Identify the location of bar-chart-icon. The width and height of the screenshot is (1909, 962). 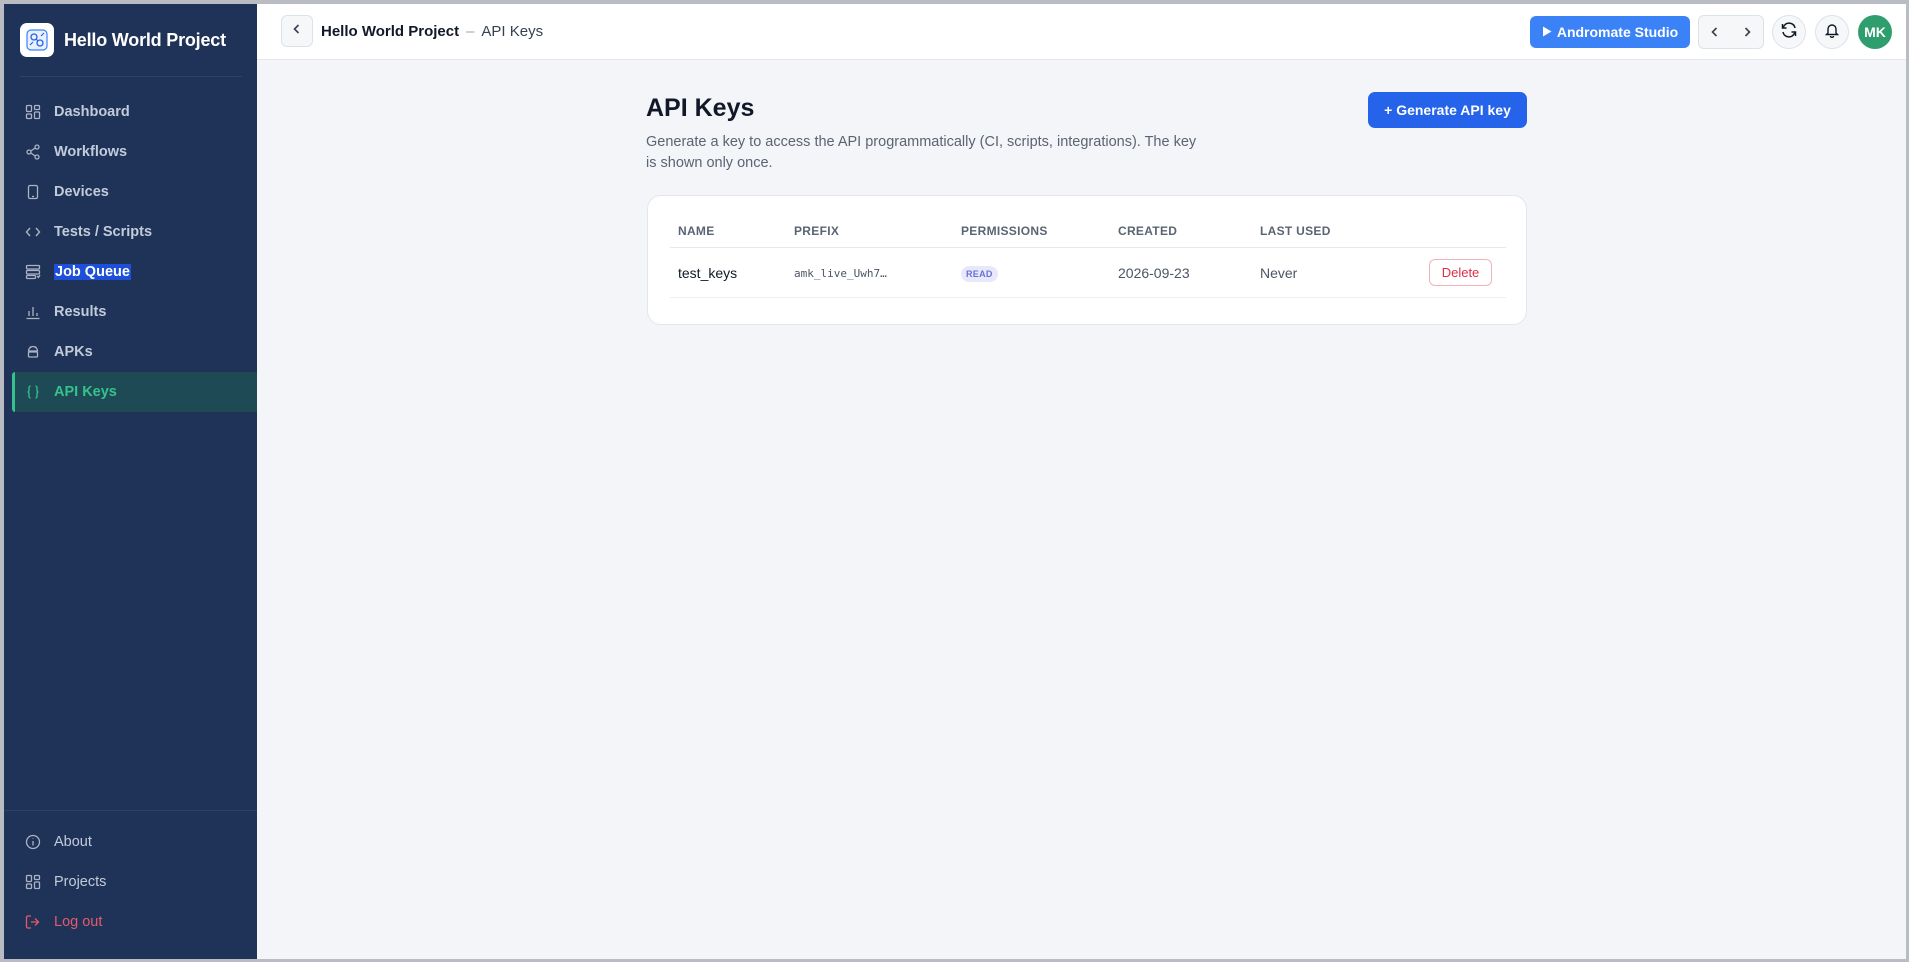
(33, 312).